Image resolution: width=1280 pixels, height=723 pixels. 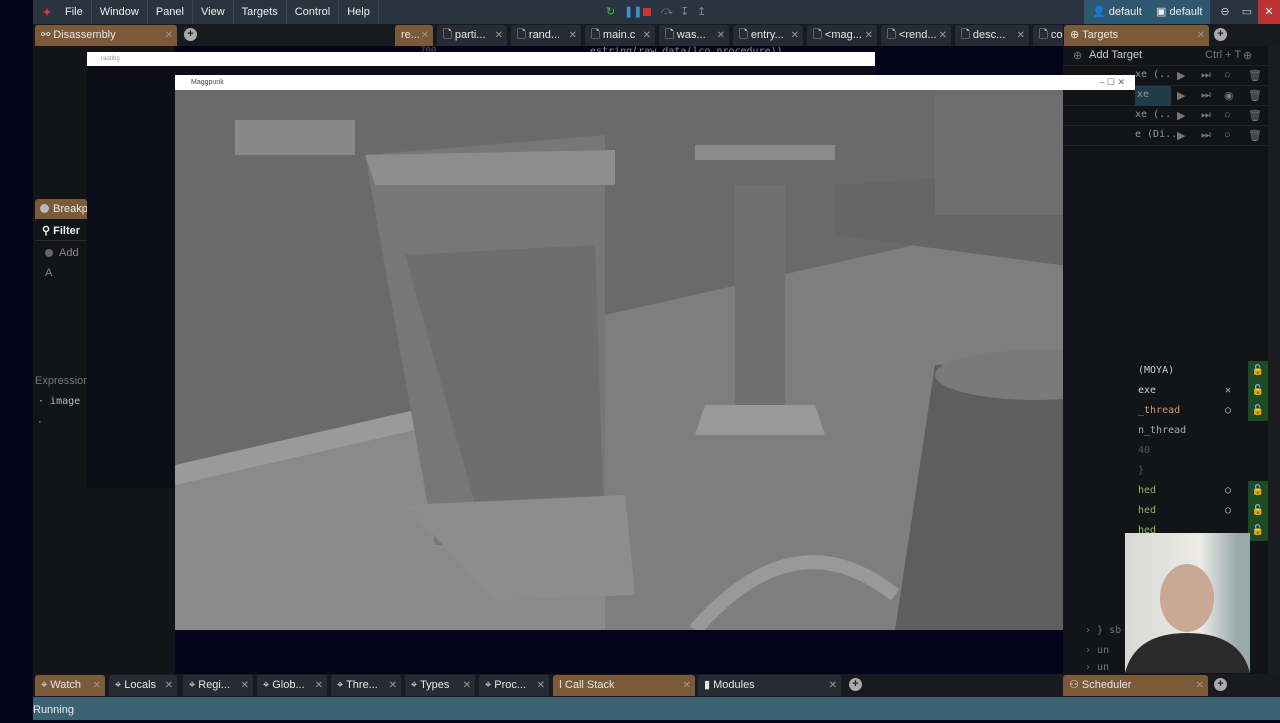 I want to click on add-icon: ⊕, so click(x=1247, y=55).